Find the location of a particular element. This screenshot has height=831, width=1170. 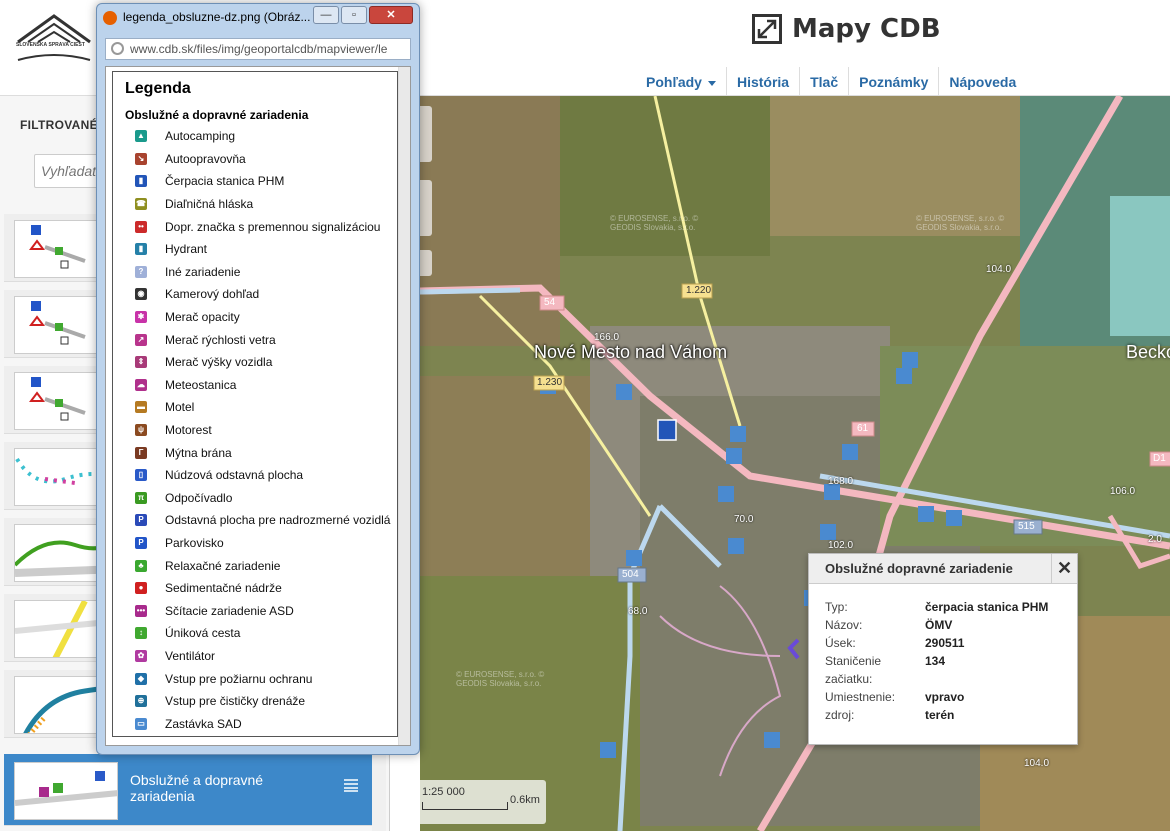

popup-row: Staničenie začiatku: 134 is located at coordinates (945, 670).